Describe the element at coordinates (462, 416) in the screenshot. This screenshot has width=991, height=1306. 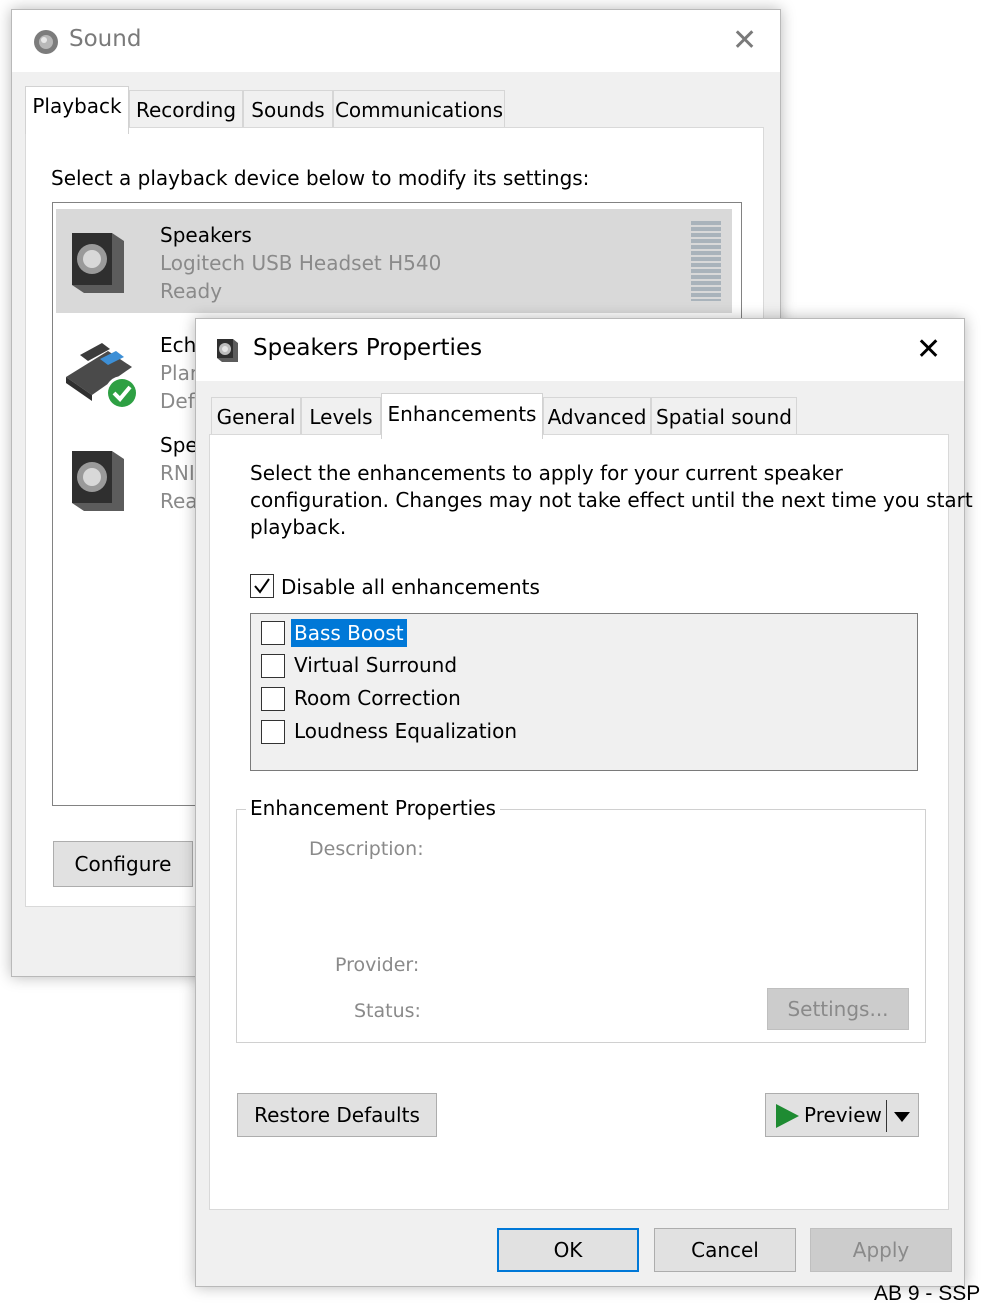
I see `tab-enhancements: Enhancements` at that location.